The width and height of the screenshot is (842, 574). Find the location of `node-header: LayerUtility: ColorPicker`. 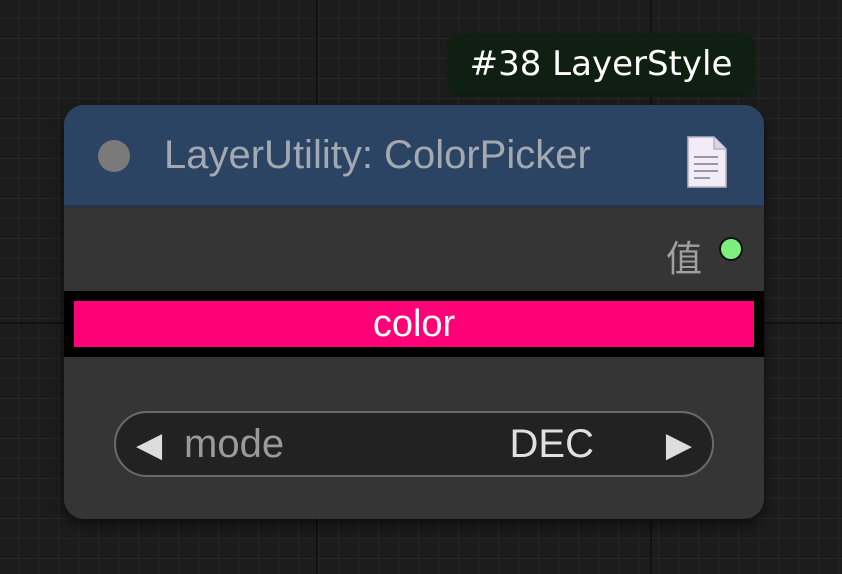

node-header: LayerUtility: ColorPicker is located at coordinates (414, 156).